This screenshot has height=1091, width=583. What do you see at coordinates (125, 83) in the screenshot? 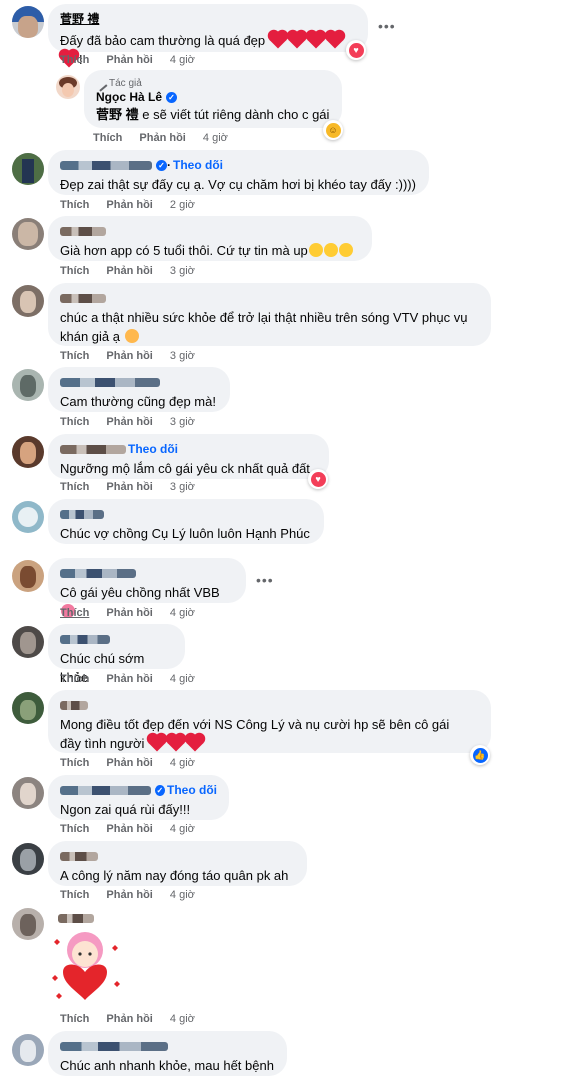
I see `author-tag-label: Tác giả` at bounding box center [125, 83].